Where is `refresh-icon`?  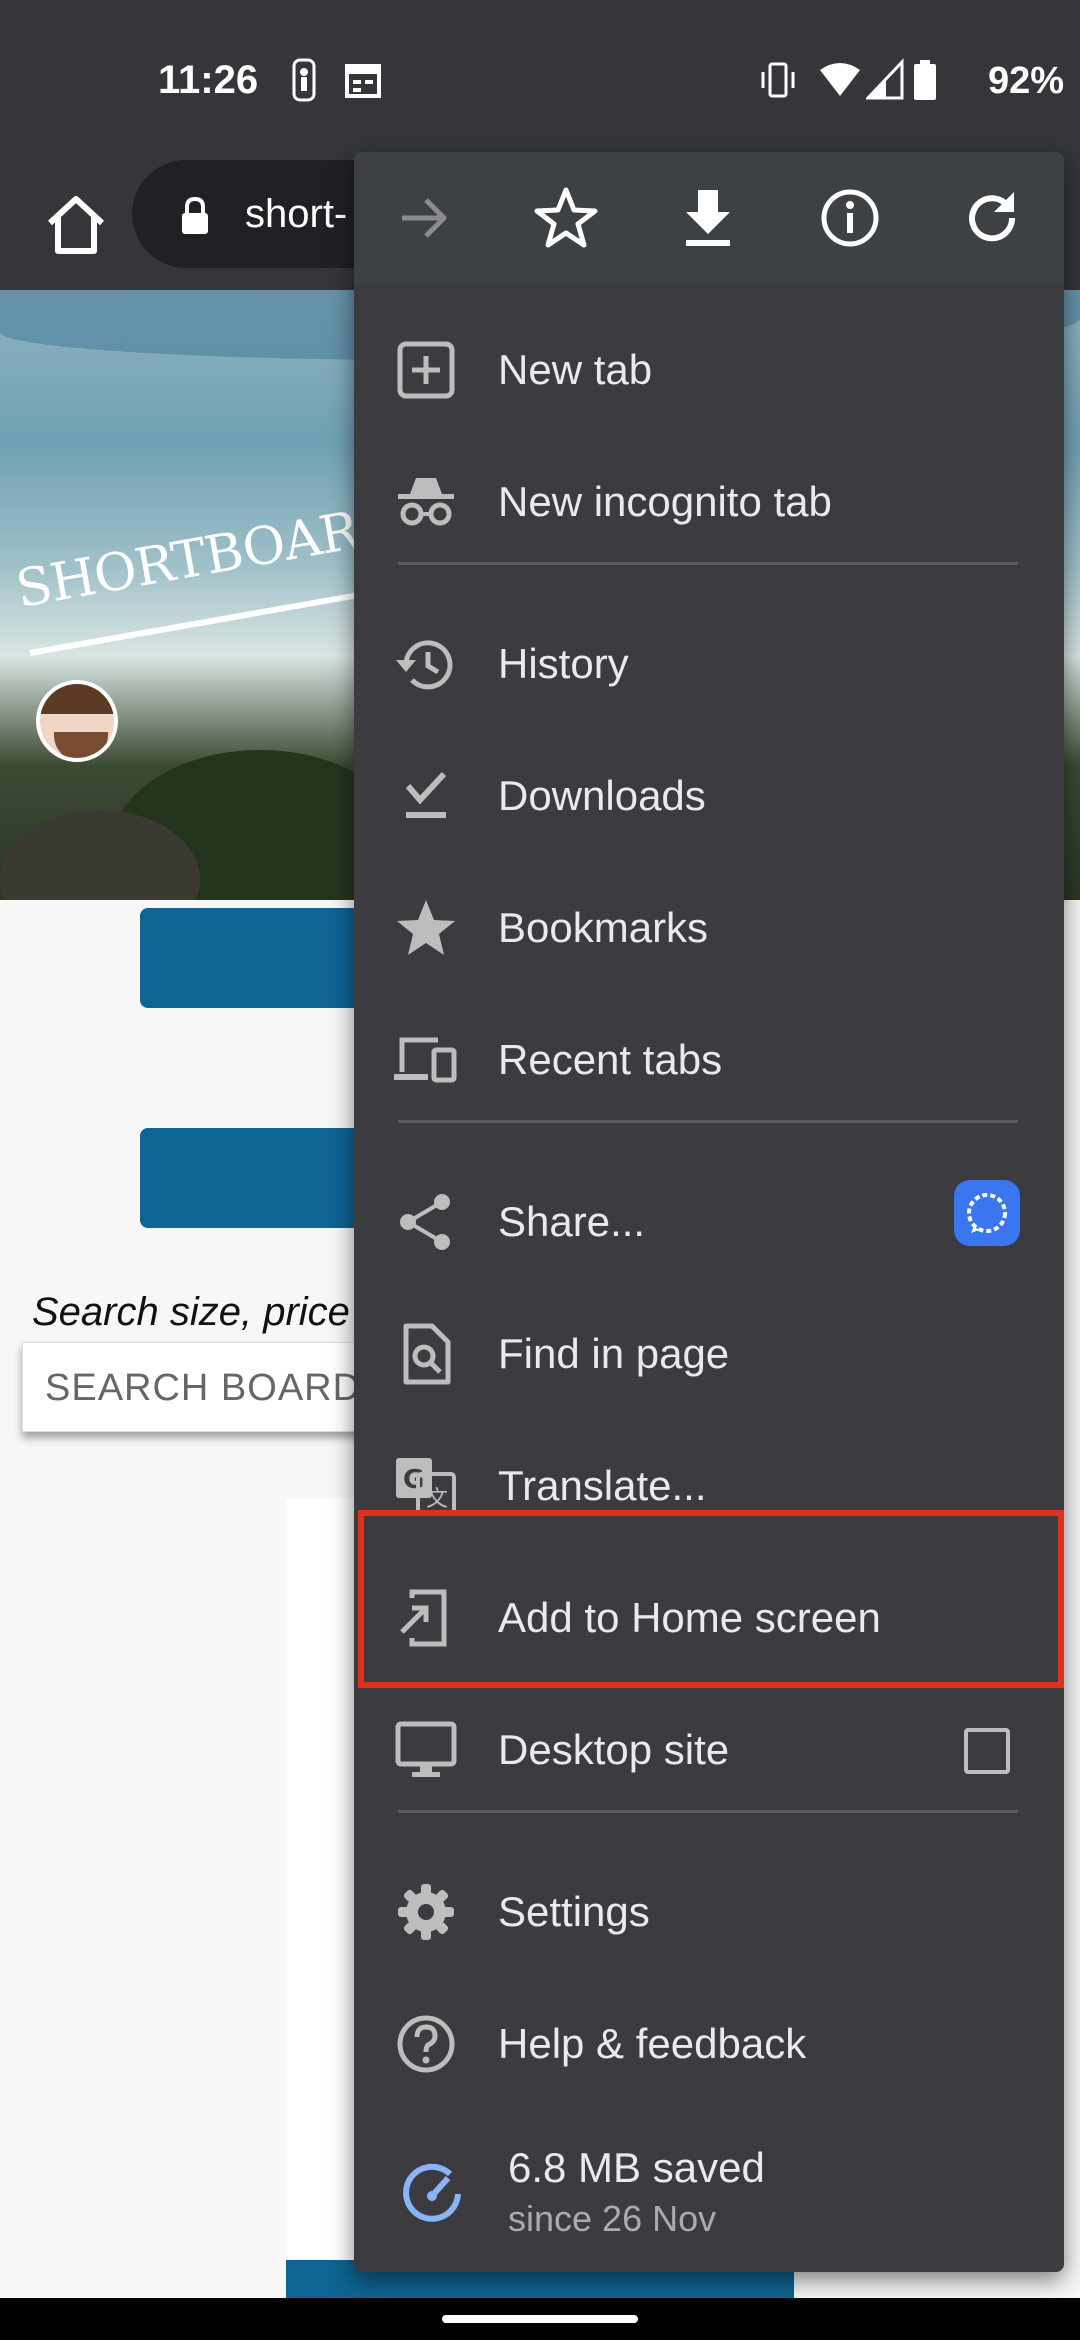
refresh-icon is located at coordinates (992, 218).